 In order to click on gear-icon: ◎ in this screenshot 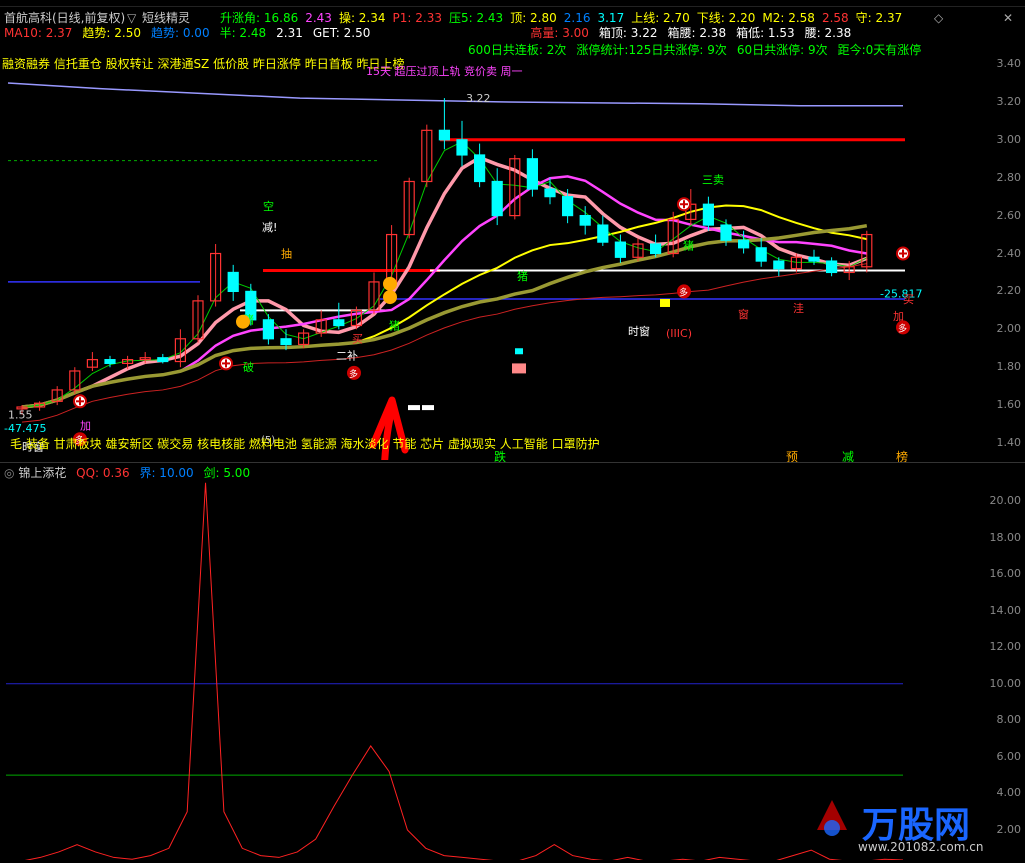, I will do `click(9, 473)`.